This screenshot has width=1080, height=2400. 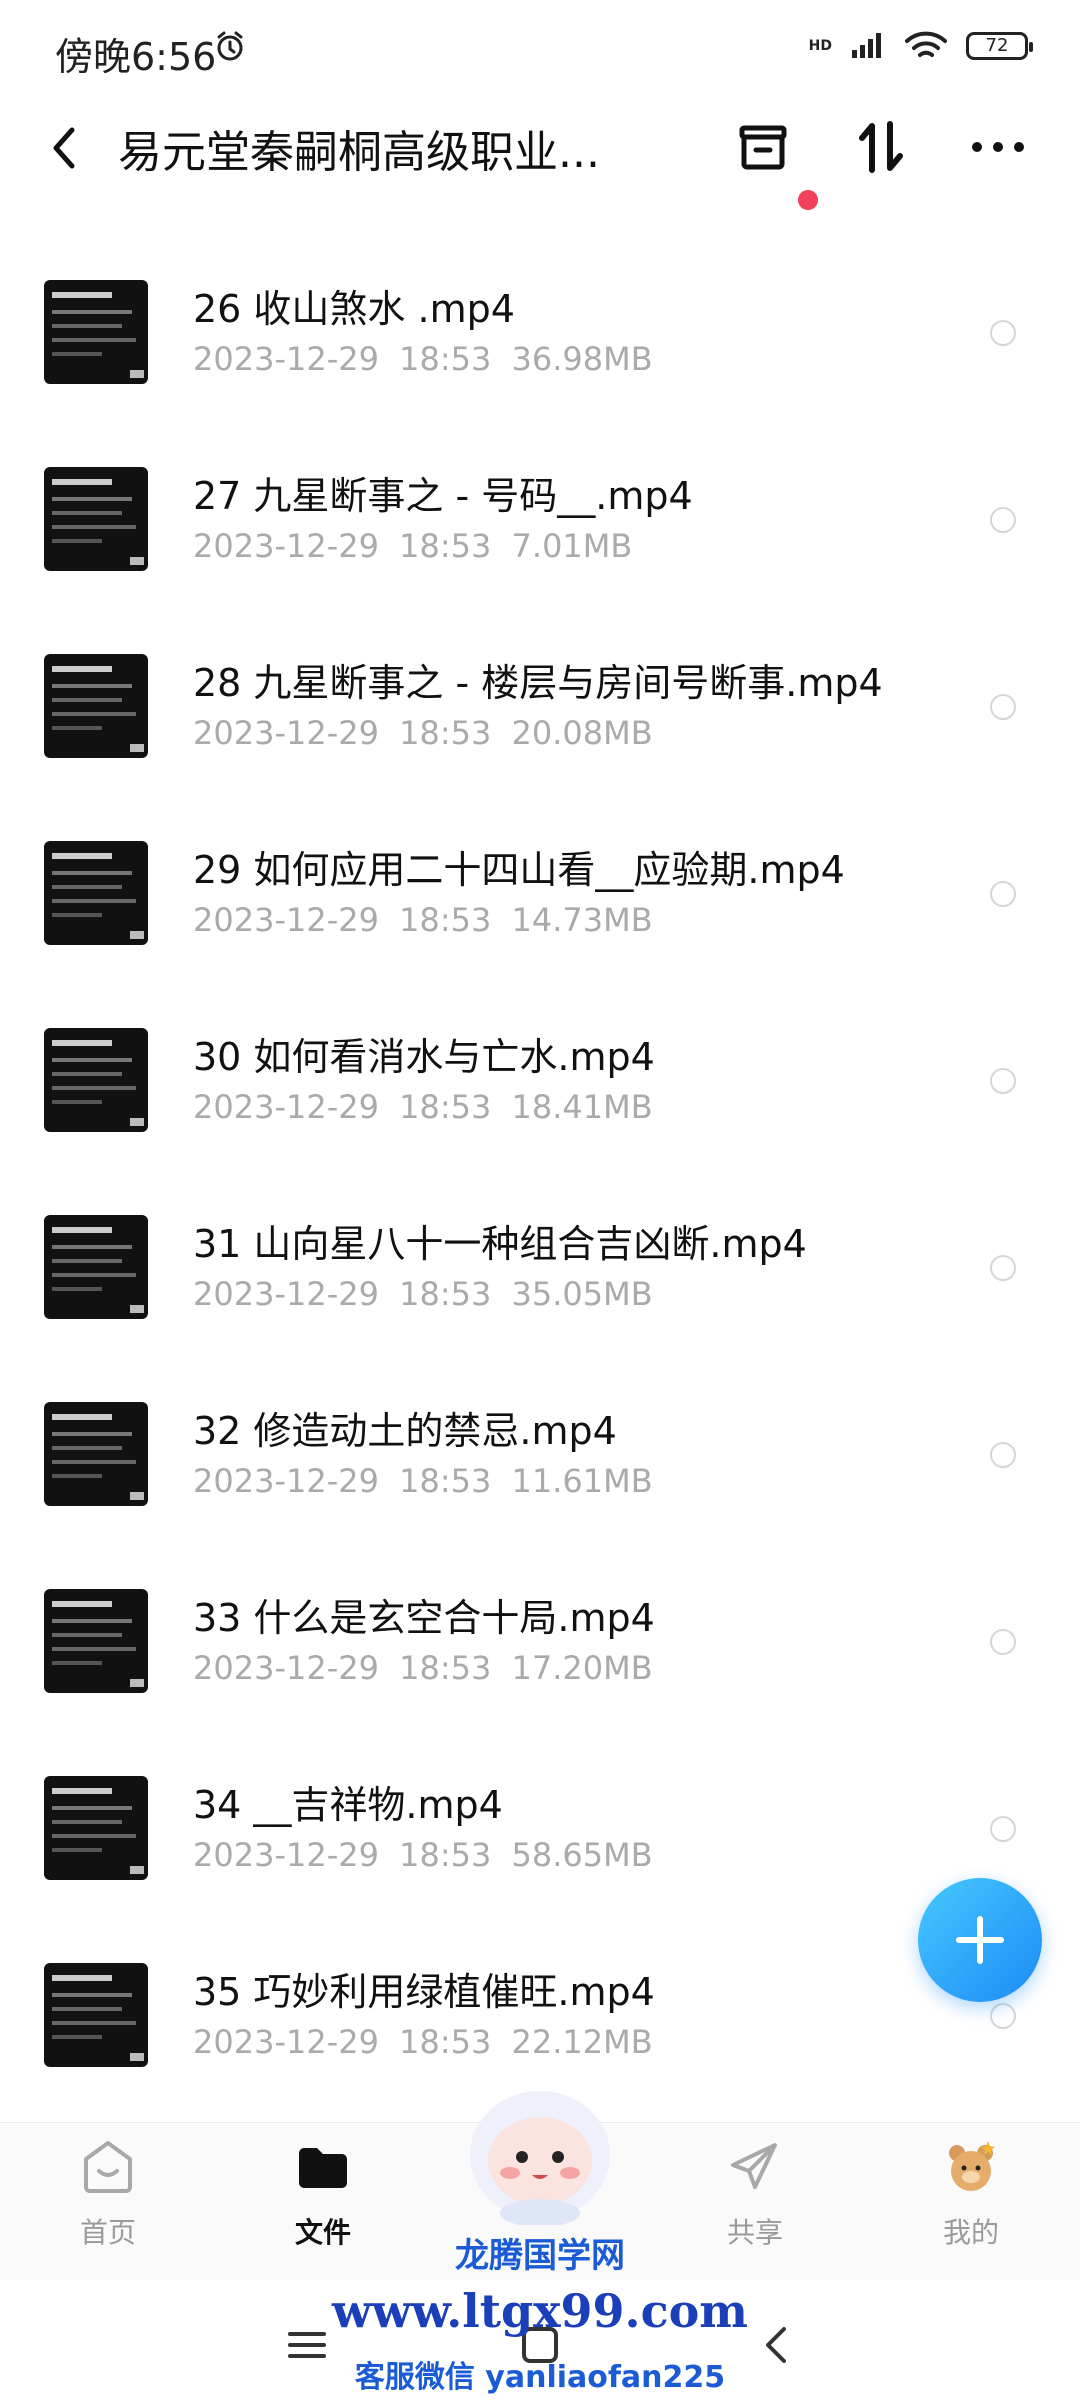 I want to click on back-arrow-icon, so click(x=65, y=148).